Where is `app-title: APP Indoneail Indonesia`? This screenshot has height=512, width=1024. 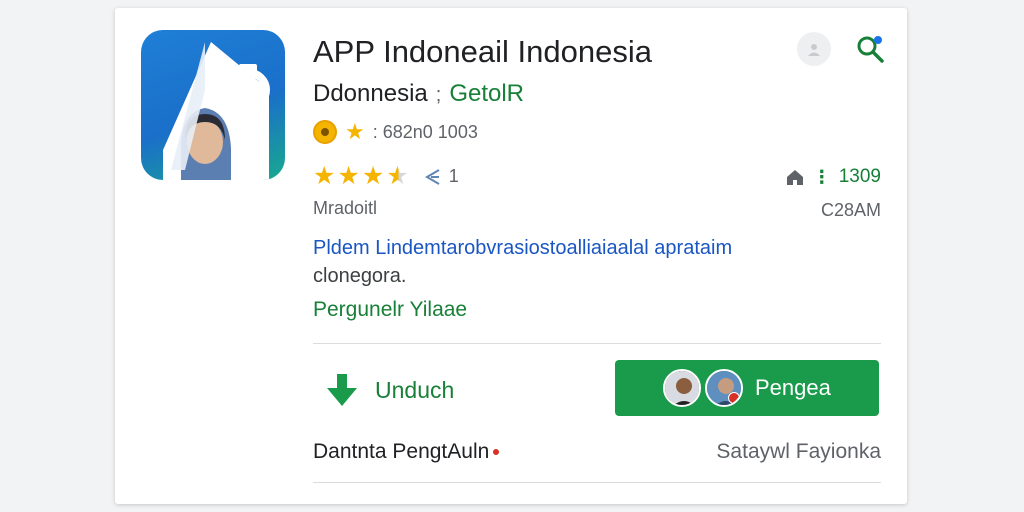 app-title: APP Indoneail Indonesia is located at coordinates (482, 51).